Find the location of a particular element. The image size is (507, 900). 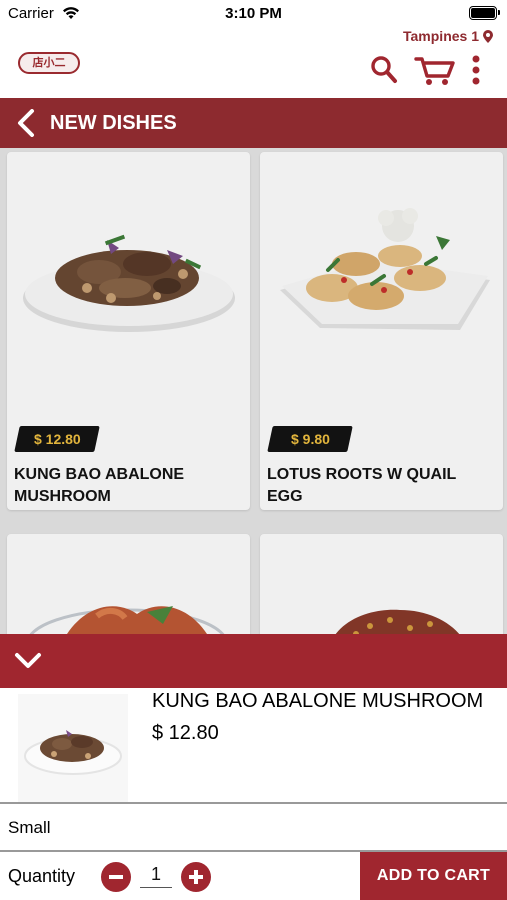

location-name: Tampines 1 is located at coordinates (441, 36).